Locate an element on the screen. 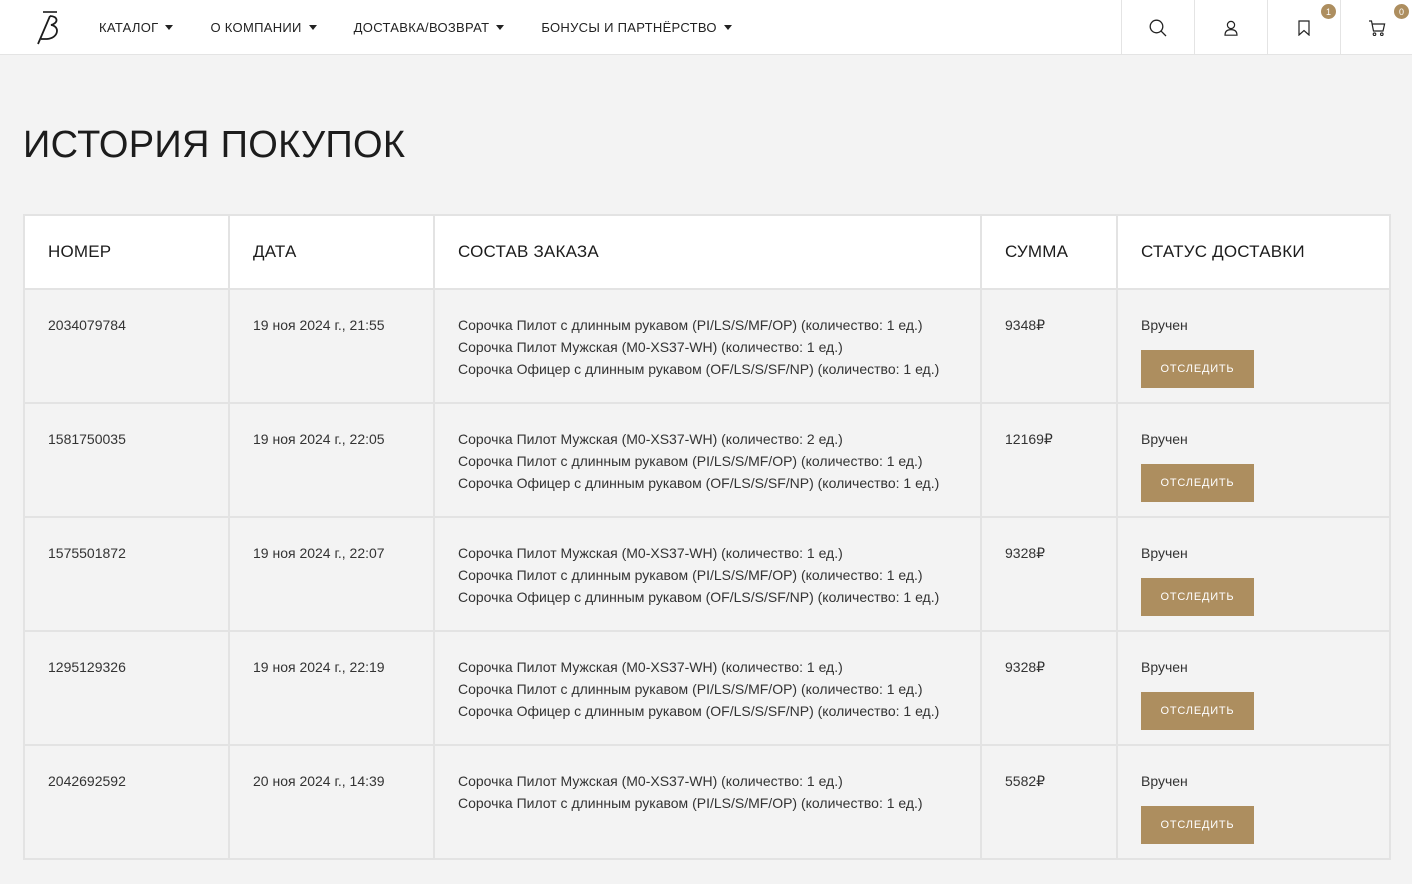 The height and width of the screenshot is (884, 1412). nav-item-label: ДОСТАВКА/ВОЗВРАТ is located at coordinates (421, 27).